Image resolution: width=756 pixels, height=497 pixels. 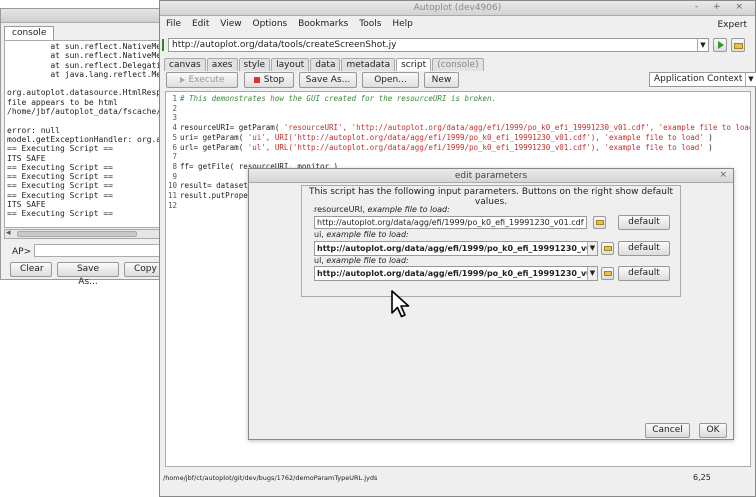 What do you see at coordinates (77, 234) in the screenshot?
I see `scrollbar-thumb` at bounding box center [77, 234].